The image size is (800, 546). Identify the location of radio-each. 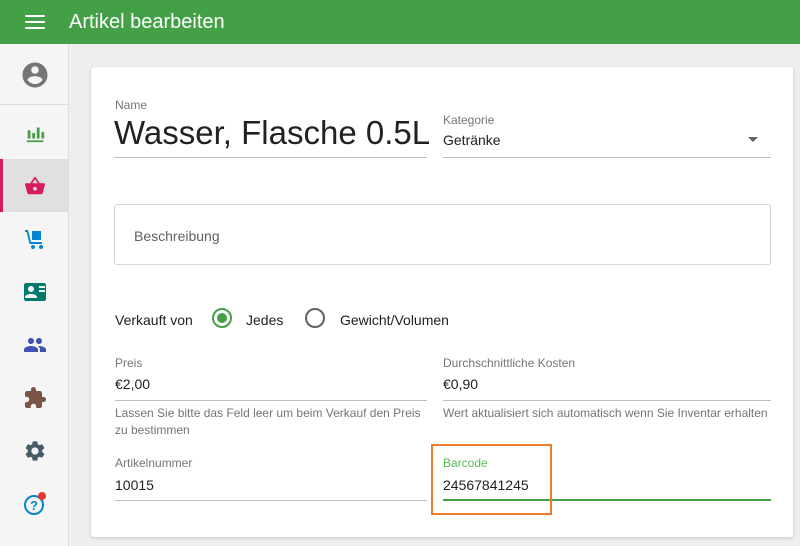
(222, 318).